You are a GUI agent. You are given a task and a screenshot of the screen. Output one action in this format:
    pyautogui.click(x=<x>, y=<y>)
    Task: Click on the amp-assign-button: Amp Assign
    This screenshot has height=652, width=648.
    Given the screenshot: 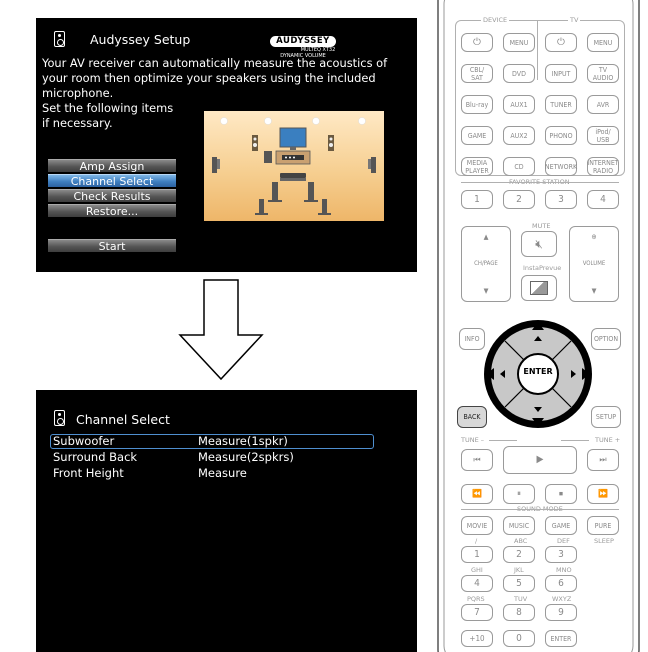 What is the action you would take?
    pyautogui.click(x=112, y=166)
    